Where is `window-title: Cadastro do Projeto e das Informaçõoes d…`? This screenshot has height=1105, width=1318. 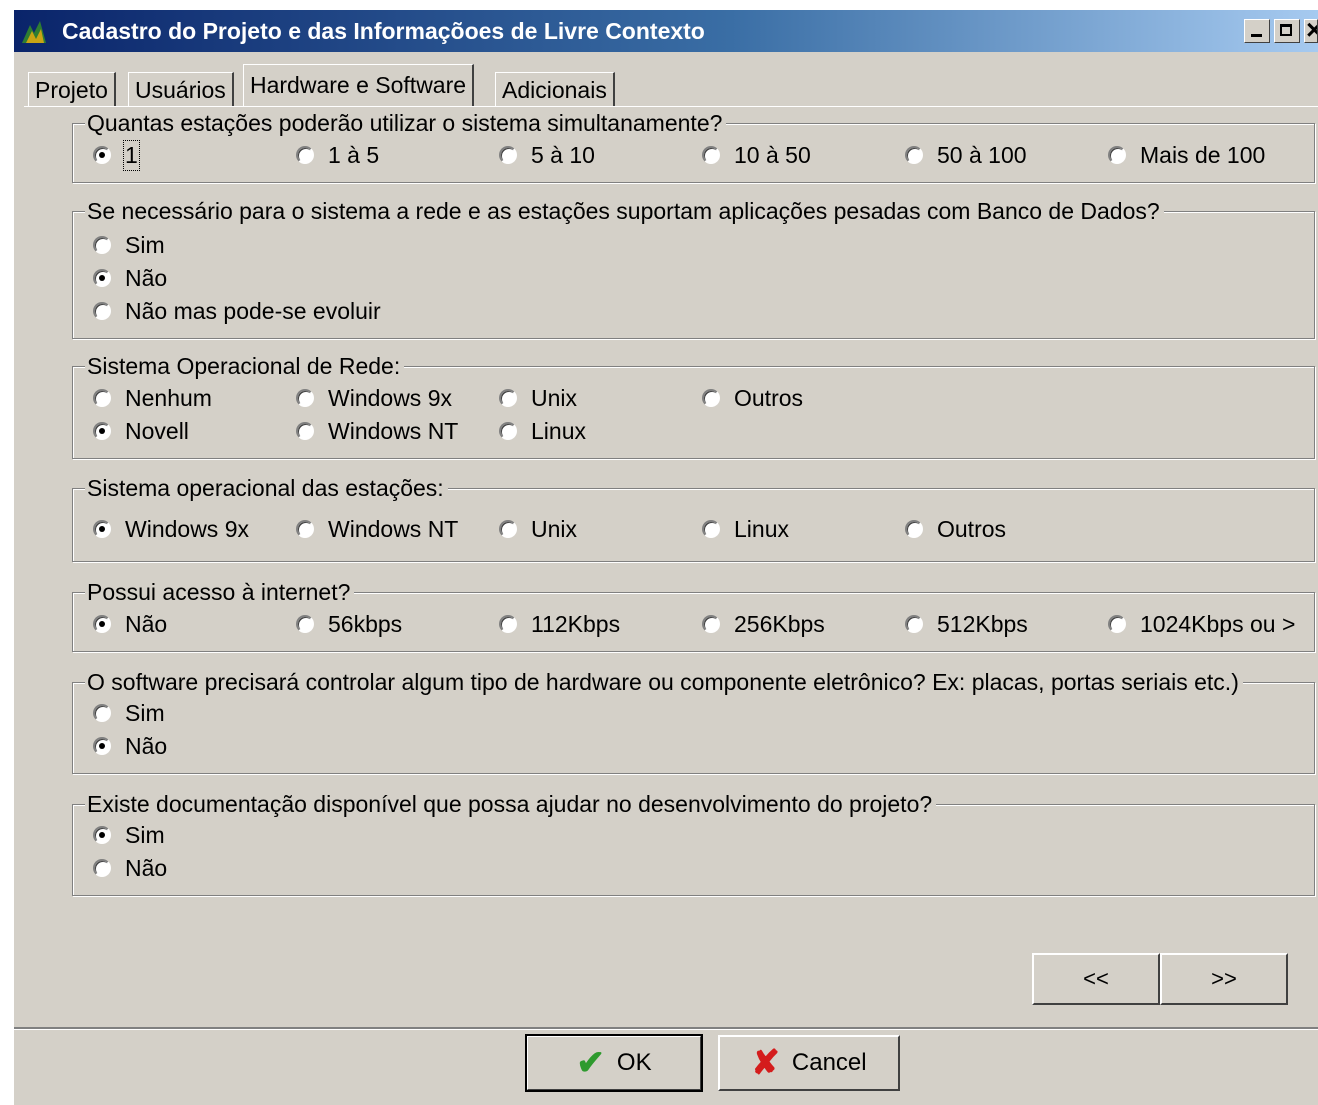 window-title: Cadastro do Projeto e das Informaçõoes d… is located at coordinates (383, 31).